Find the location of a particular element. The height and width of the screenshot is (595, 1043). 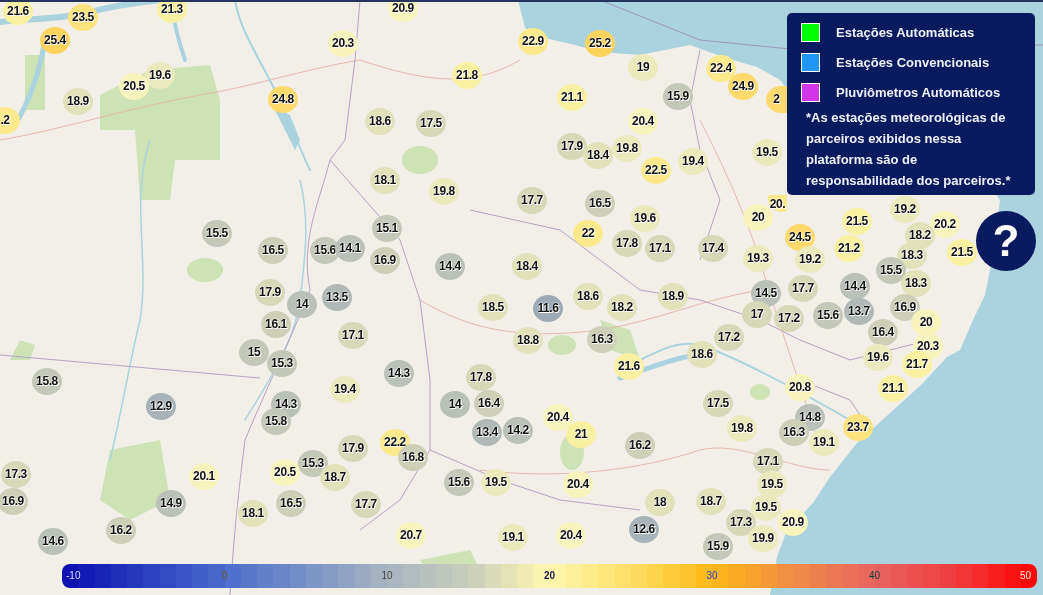

legend-label: Pluviômetros Automáticos is located at coordinates (918, 92).